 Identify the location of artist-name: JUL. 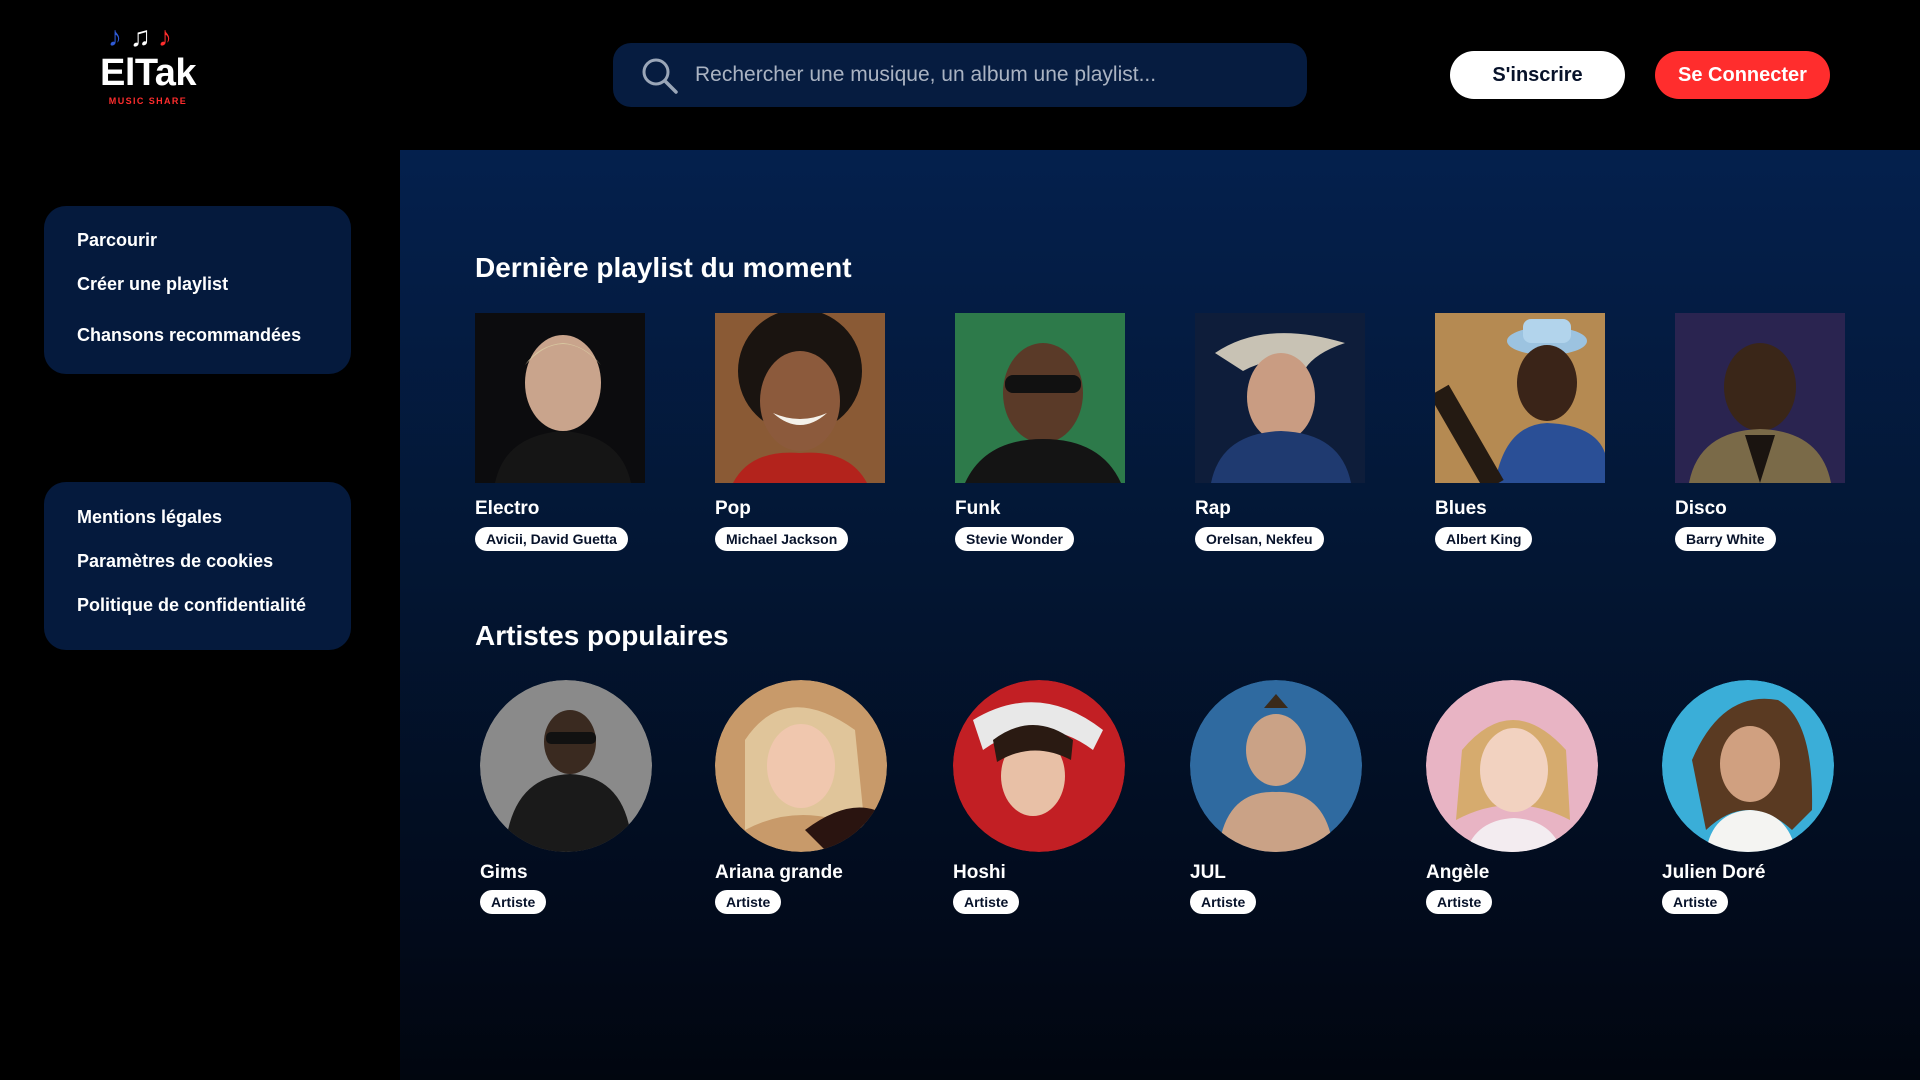
(1208, 872).